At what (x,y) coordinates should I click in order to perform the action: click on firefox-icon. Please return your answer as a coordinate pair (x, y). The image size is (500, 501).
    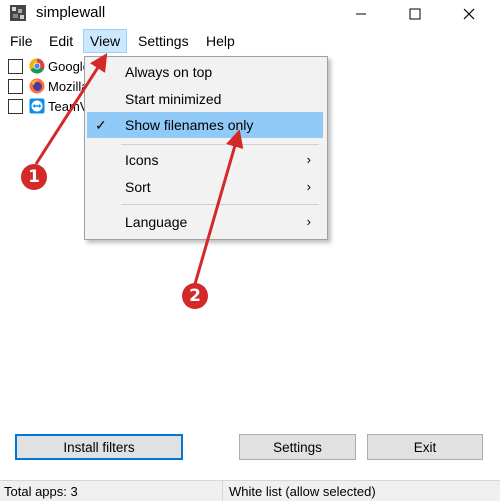
    Looking at the image, I should click on (37, 86).